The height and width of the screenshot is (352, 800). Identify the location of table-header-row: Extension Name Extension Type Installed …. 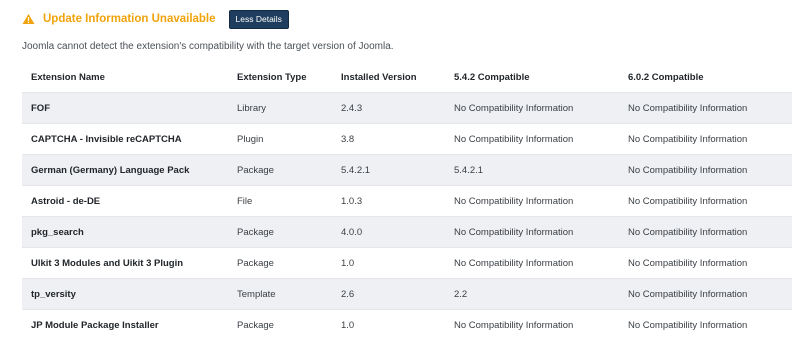
(407, 77).